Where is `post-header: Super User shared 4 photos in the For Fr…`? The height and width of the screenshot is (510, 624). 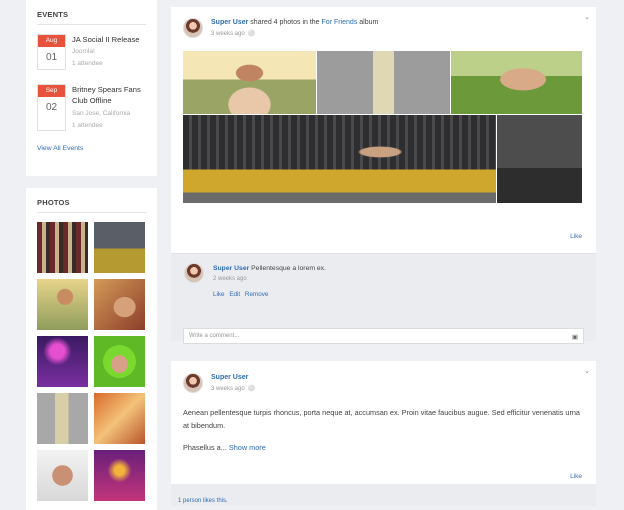
post-header: Super User shared 4 photos in the For Fr… is located at coordinates (383, 28).